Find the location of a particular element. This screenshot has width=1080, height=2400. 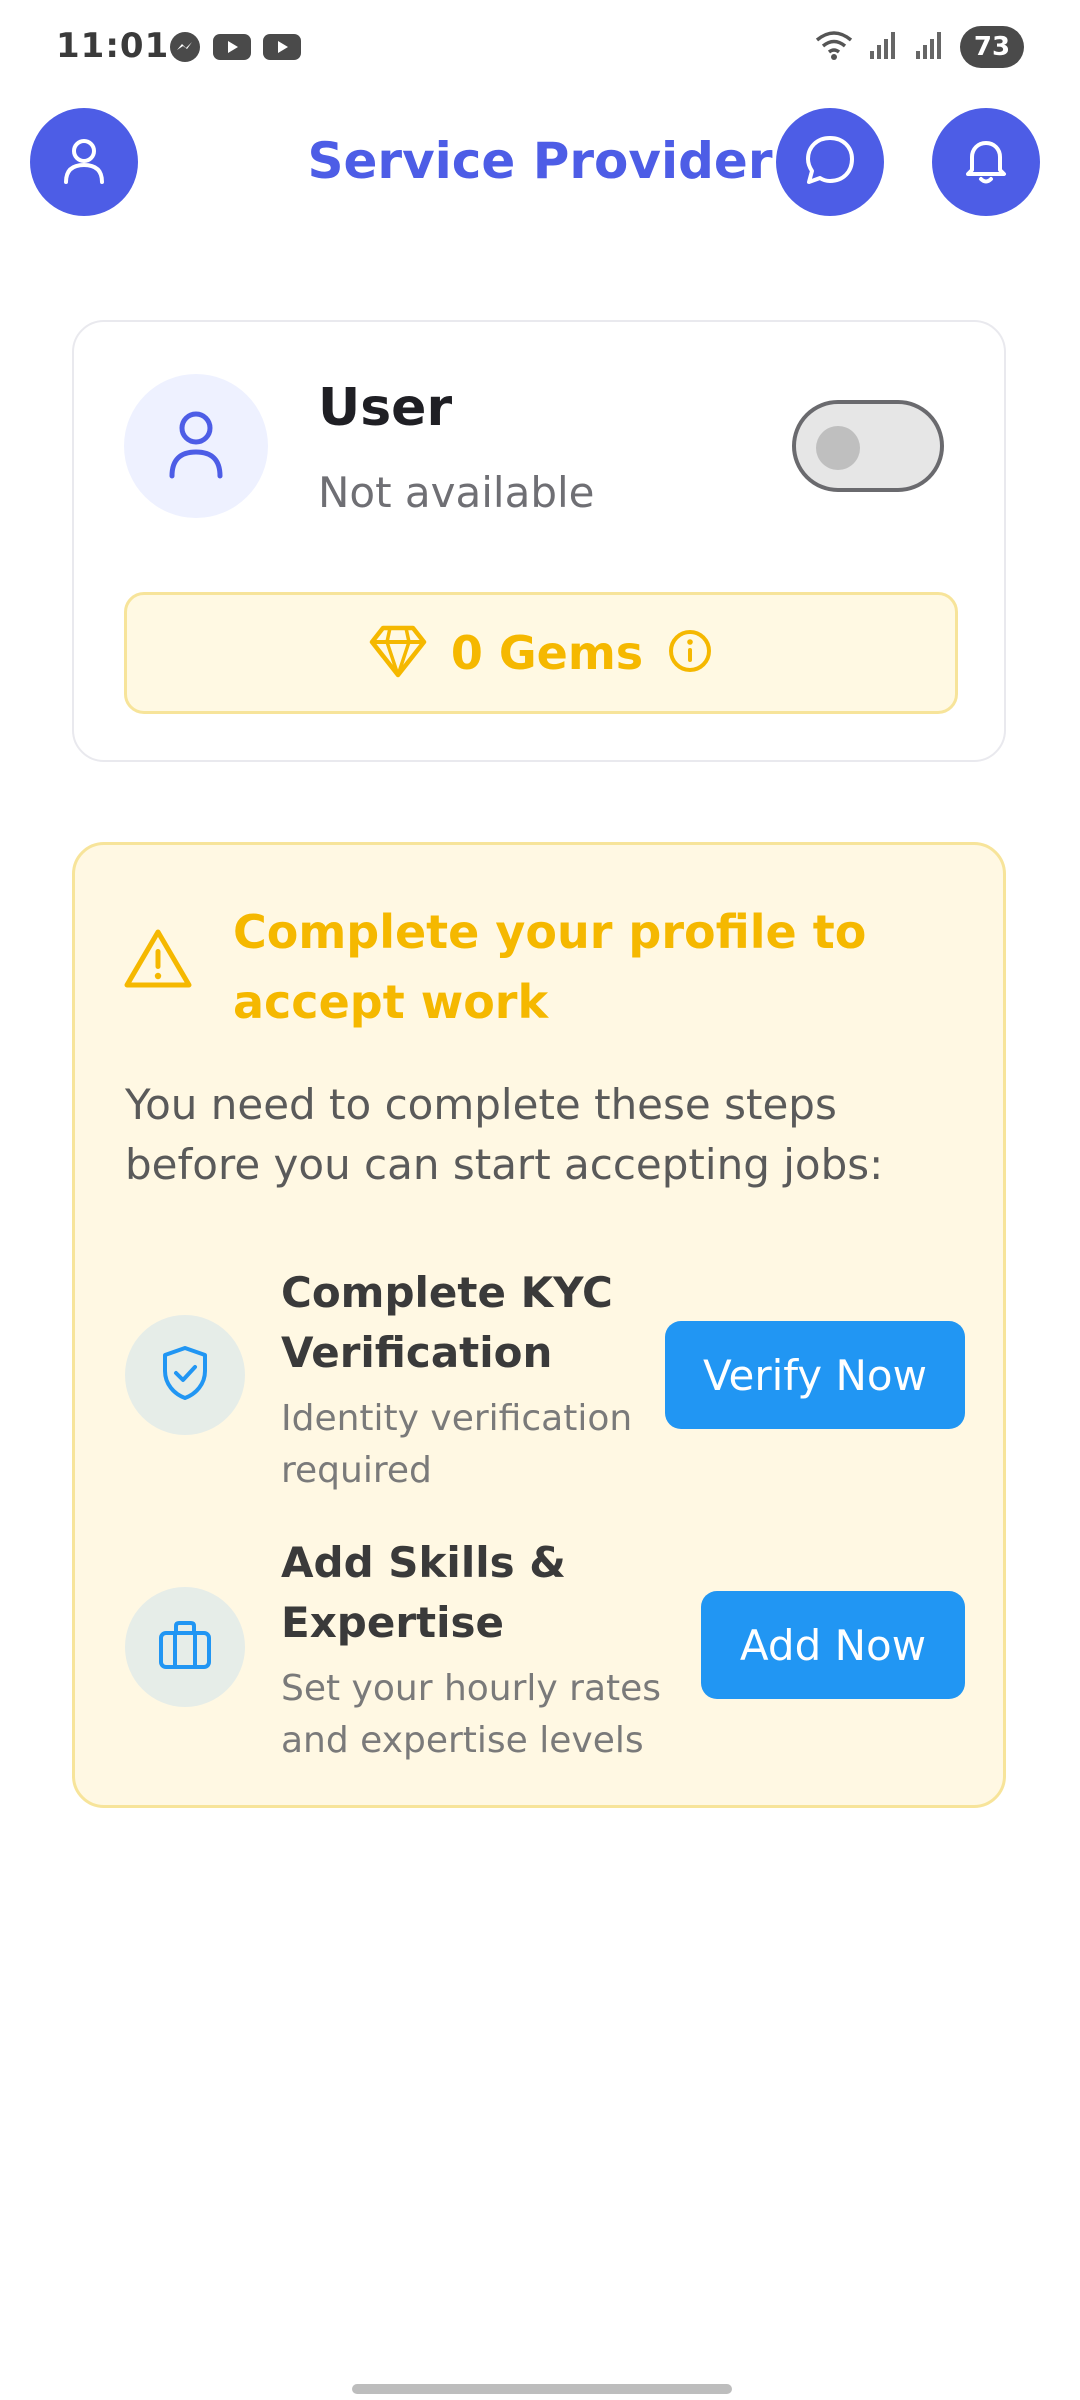

notifications-button is located at coordinates (986, 162).